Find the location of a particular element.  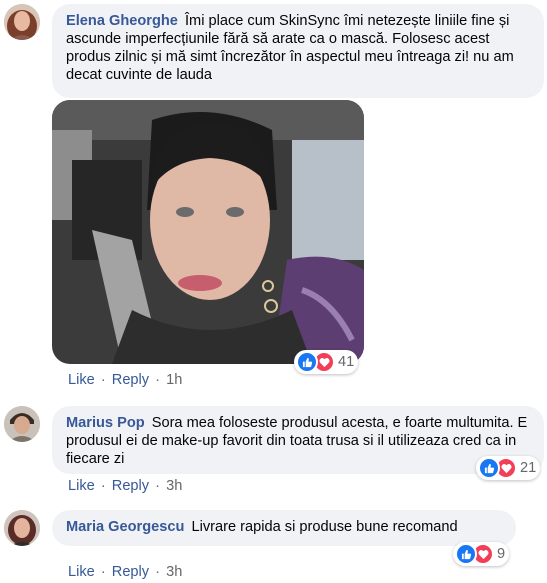

comment-author: Elena Gheorghe is located at coordinates (122, 21).